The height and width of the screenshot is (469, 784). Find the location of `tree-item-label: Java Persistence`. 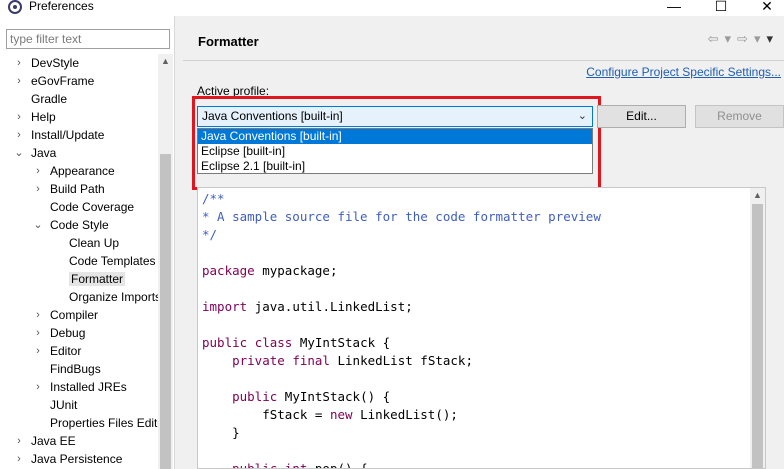

tree-item-label: Java Persistence is located at coordinates (77, 459).